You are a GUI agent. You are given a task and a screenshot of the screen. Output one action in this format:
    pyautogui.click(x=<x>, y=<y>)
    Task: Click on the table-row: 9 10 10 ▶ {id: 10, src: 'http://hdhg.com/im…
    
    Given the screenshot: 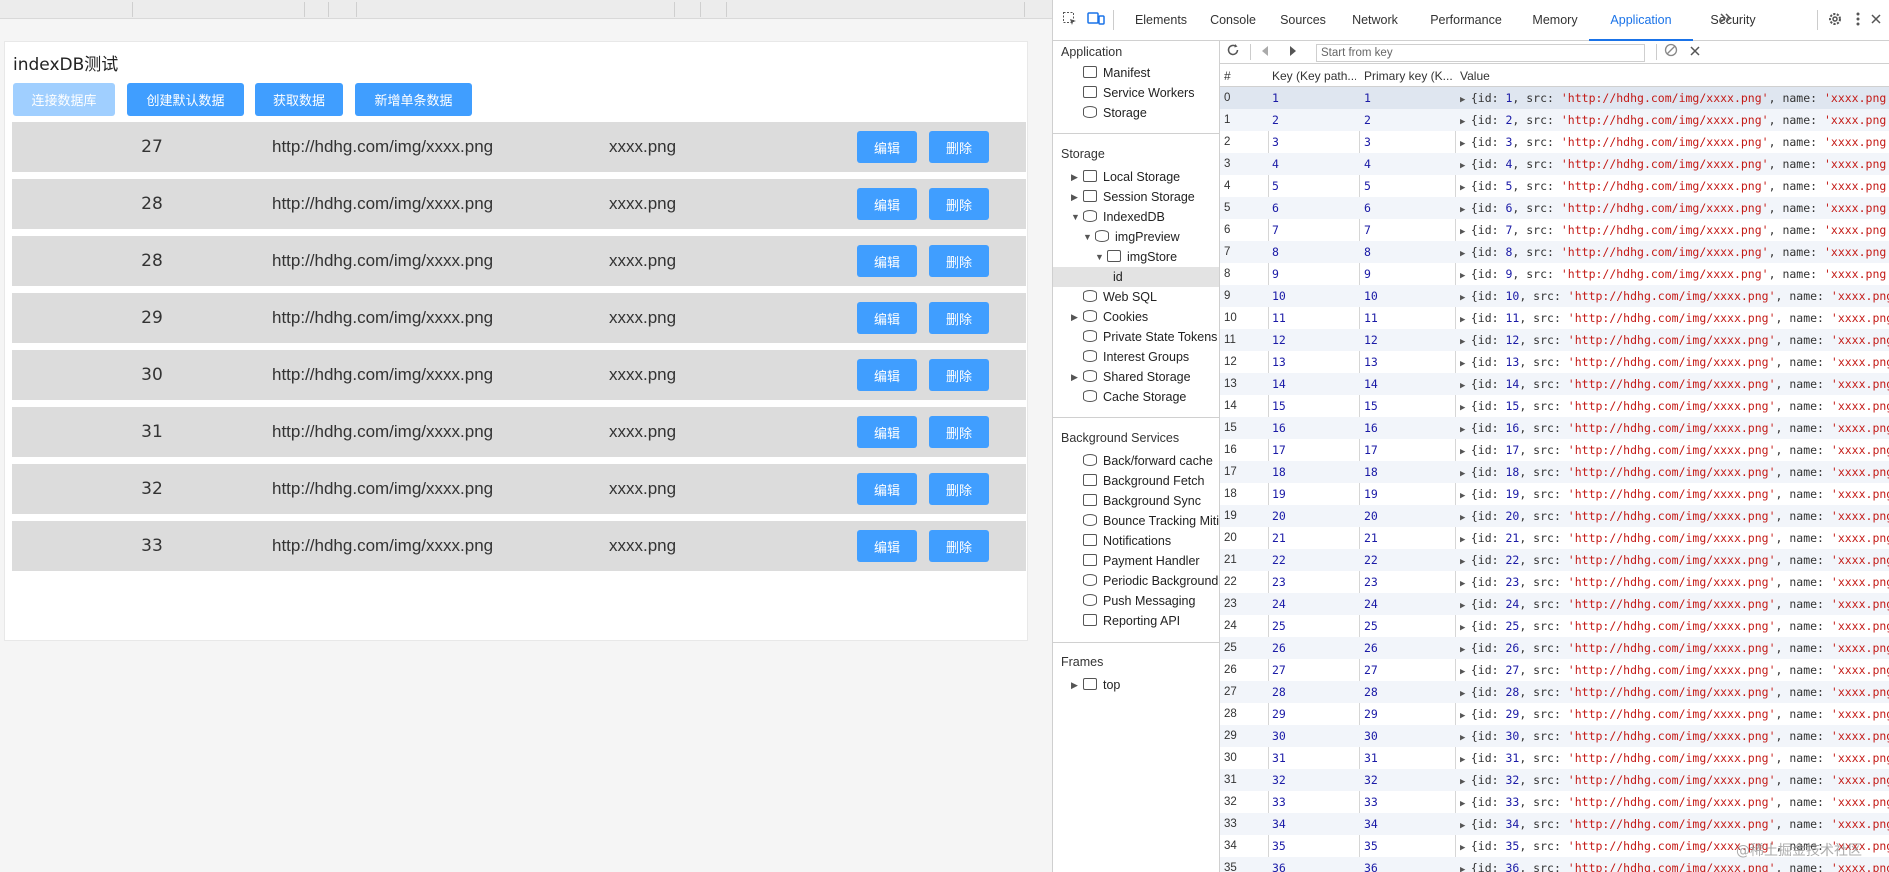 What is the action you would take?
    pyautogui.click(x=1554, y=296)
    